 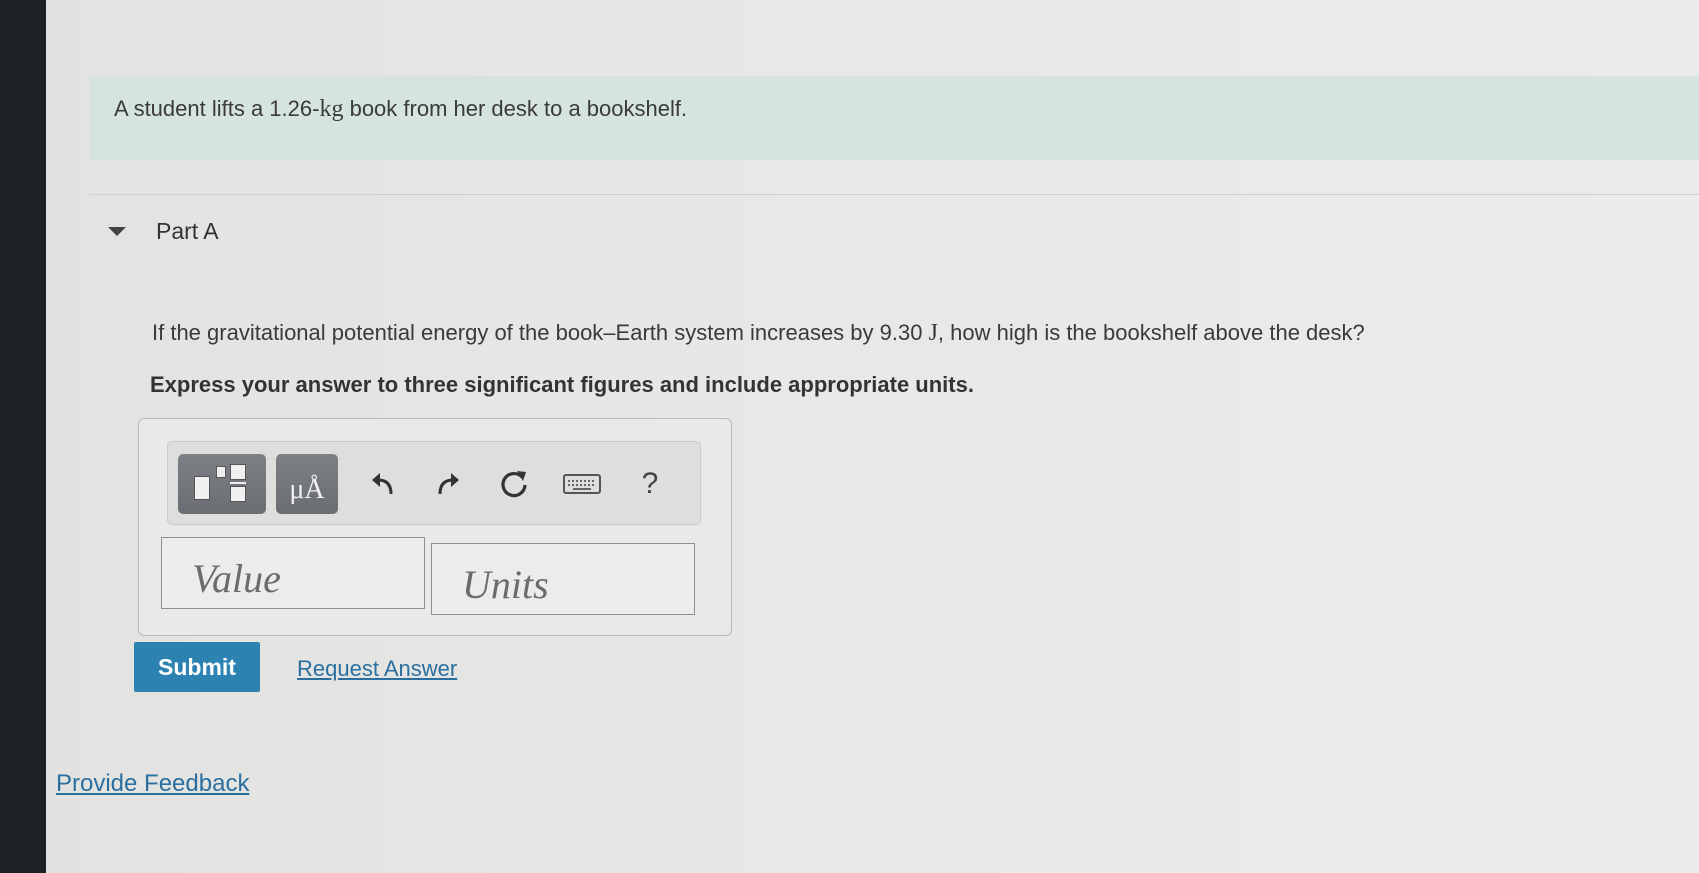 I want to click on keyboard-icon, so click(x=582, y=484).